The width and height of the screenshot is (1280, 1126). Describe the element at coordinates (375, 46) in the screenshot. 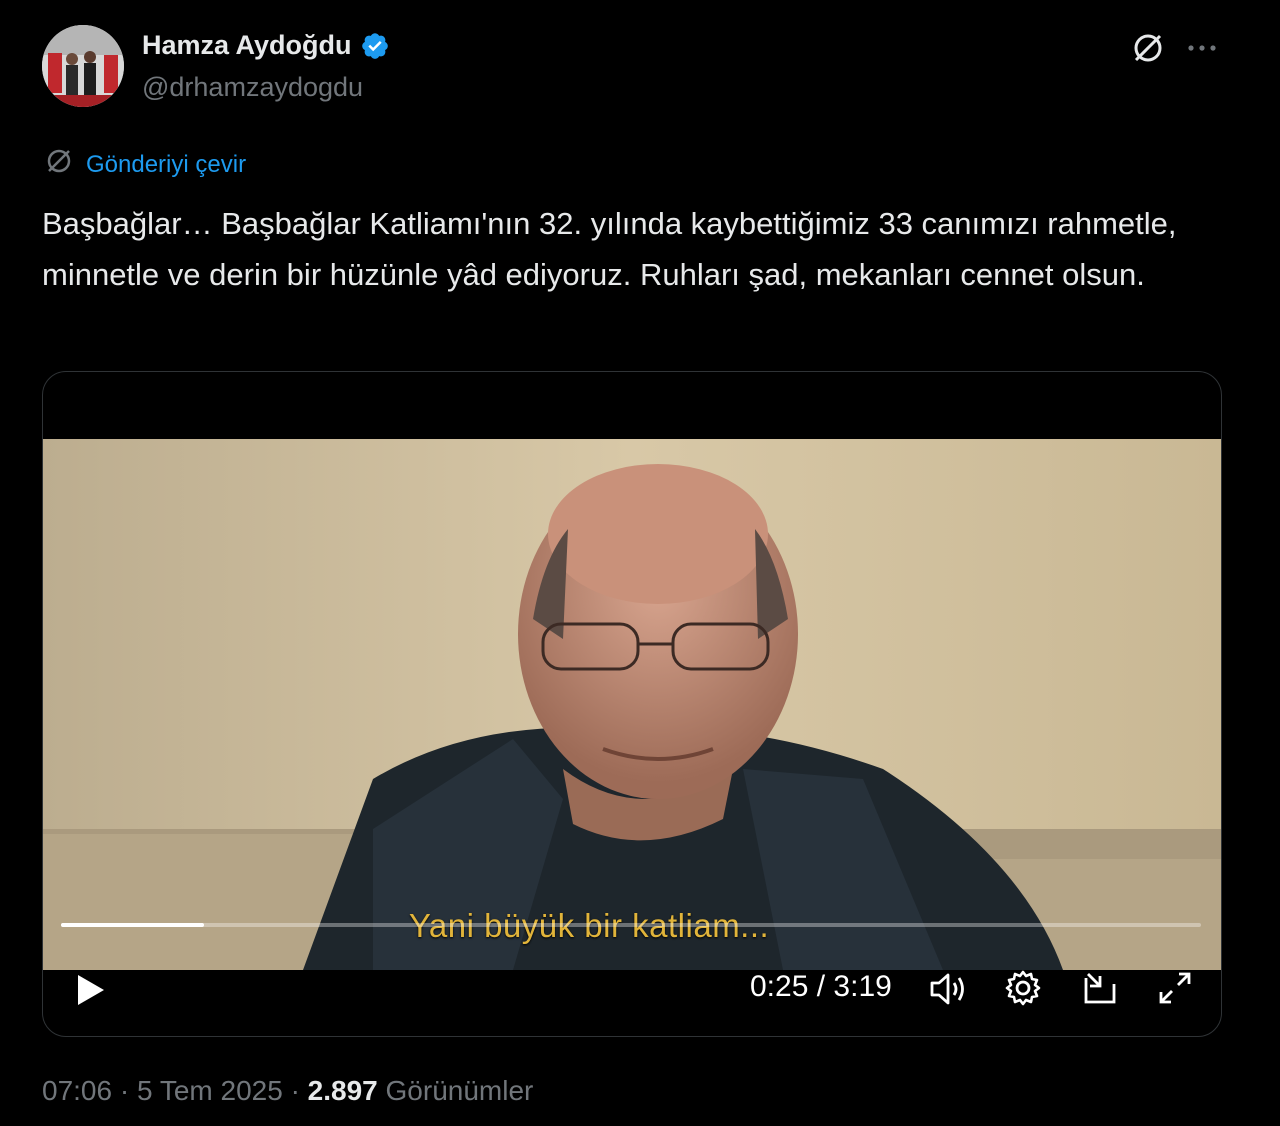

I see `verified-icon` at that location.